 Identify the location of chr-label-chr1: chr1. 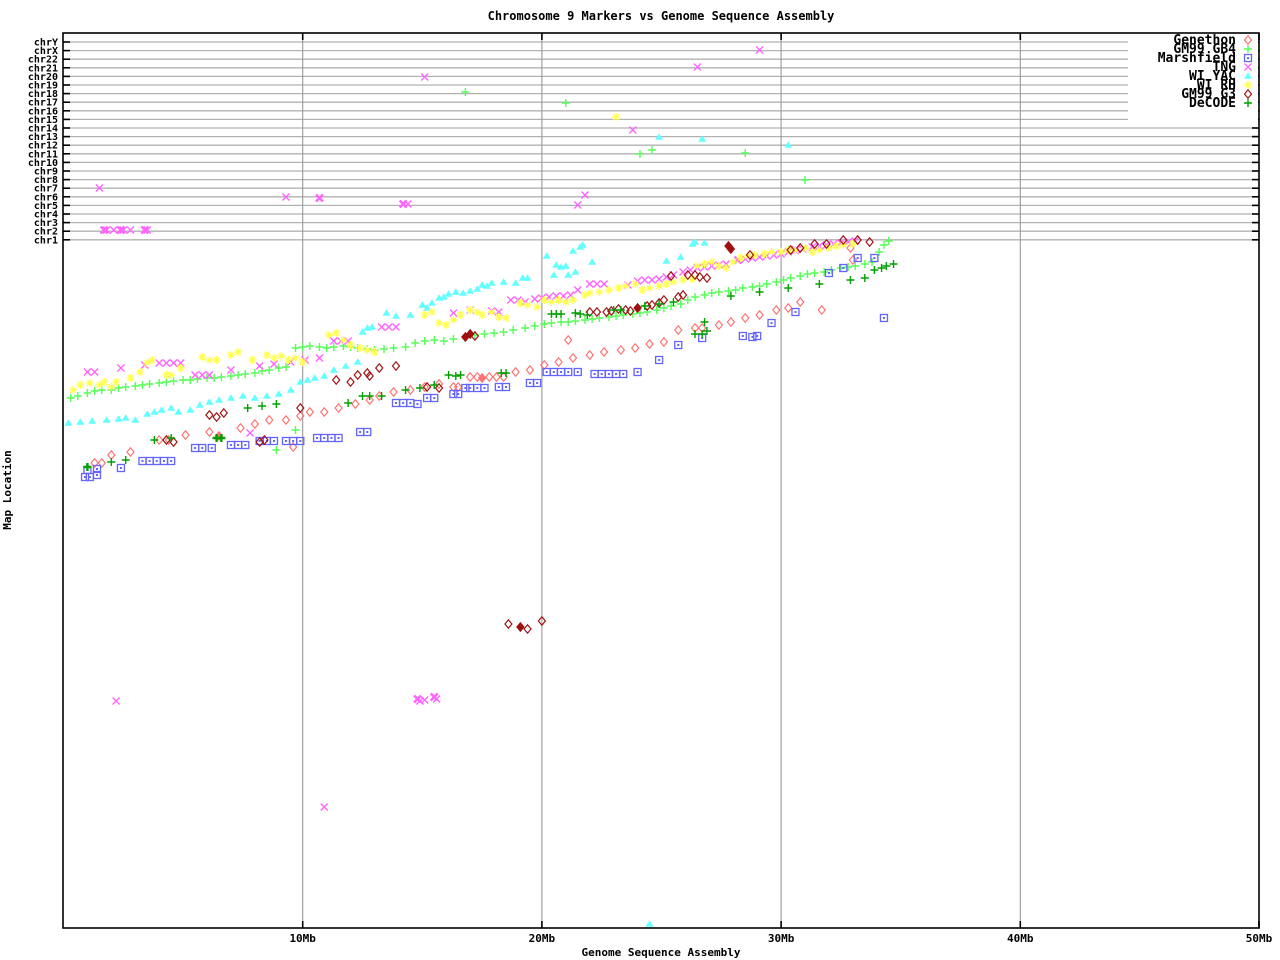
(46, 240).